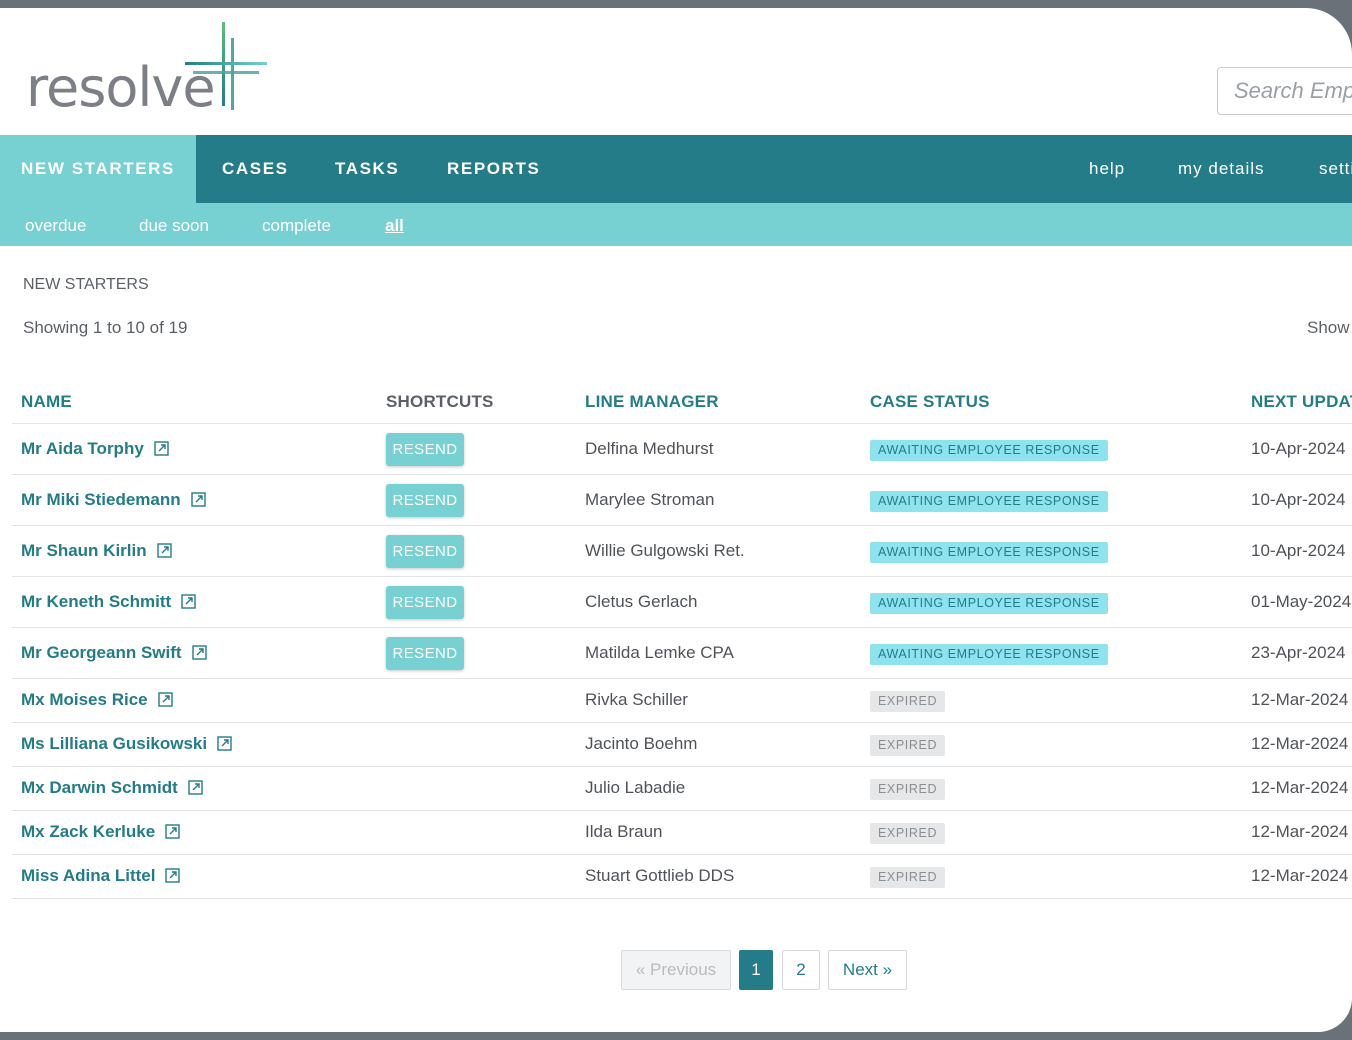  What do you see at coordinates (1284, 91) in the screenshot?
I see `search-employees-input` at bounding box center [1284, 91].